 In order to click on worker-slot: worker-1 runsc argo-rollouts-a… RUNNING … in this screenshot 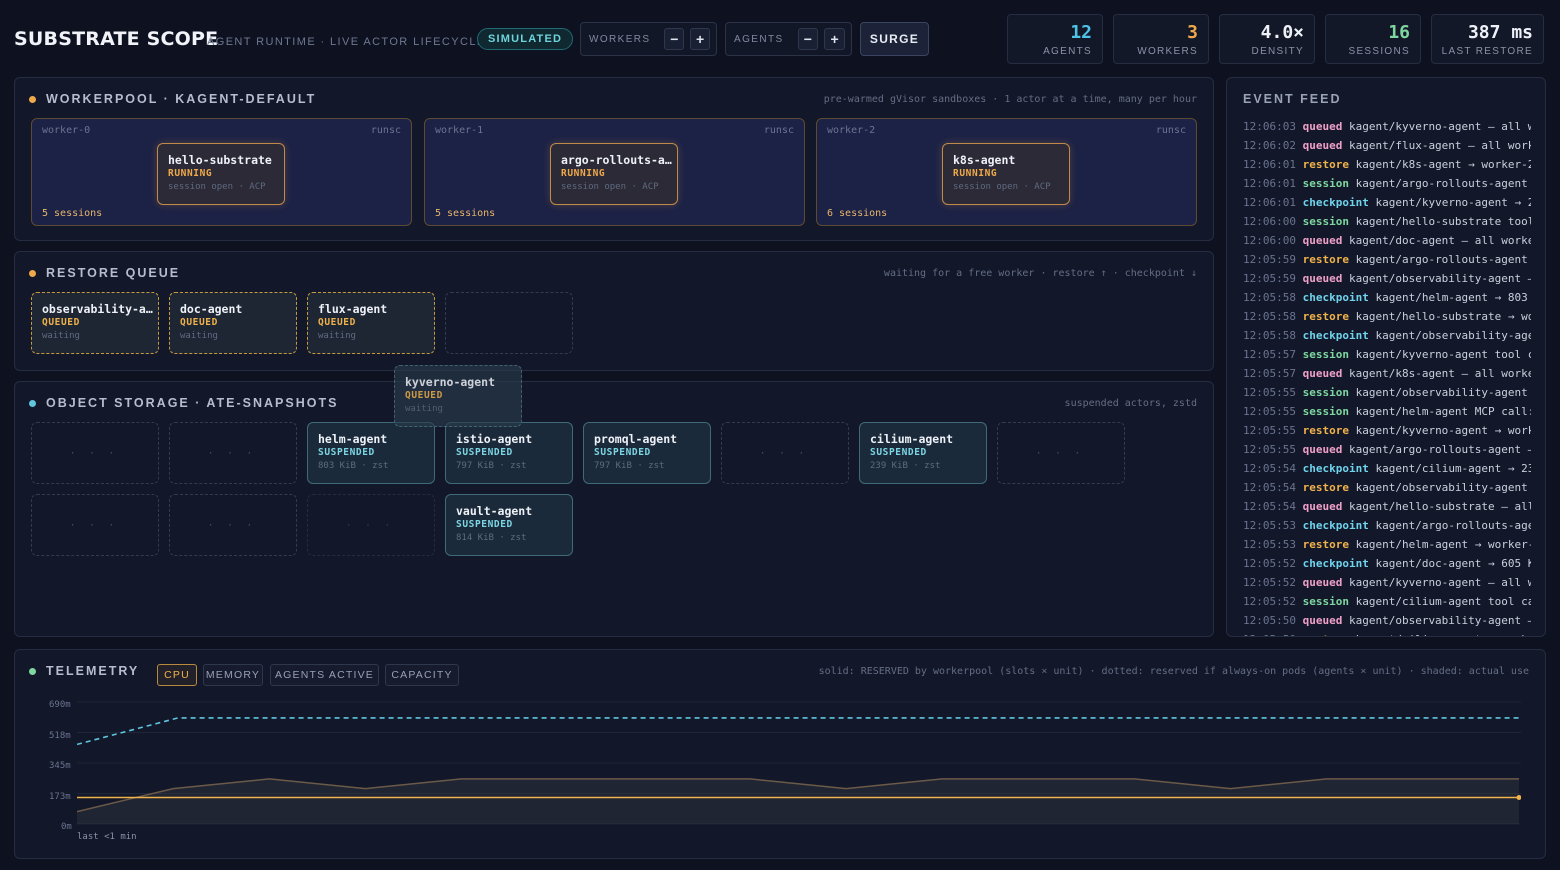, I will do `click(614, 172)`.